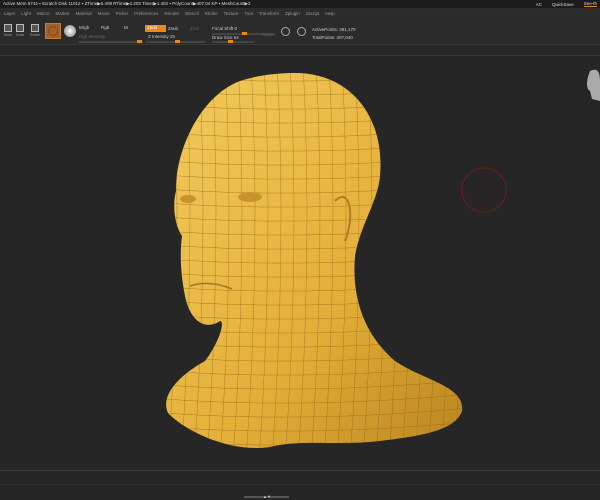 Image resolution: width=600 pixels, height=500 pixels. I want to click on z-intensity-label: Z Intensity 25, so click(162, 36).